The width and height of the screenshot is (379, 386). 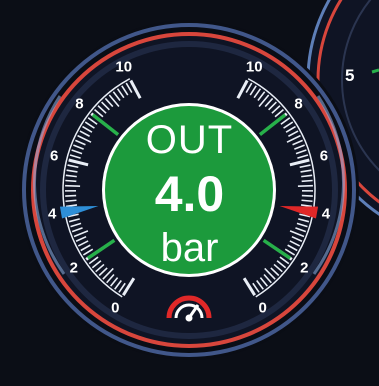 I want to click on pressure-value: 4.0, so click(x=189, y=194).